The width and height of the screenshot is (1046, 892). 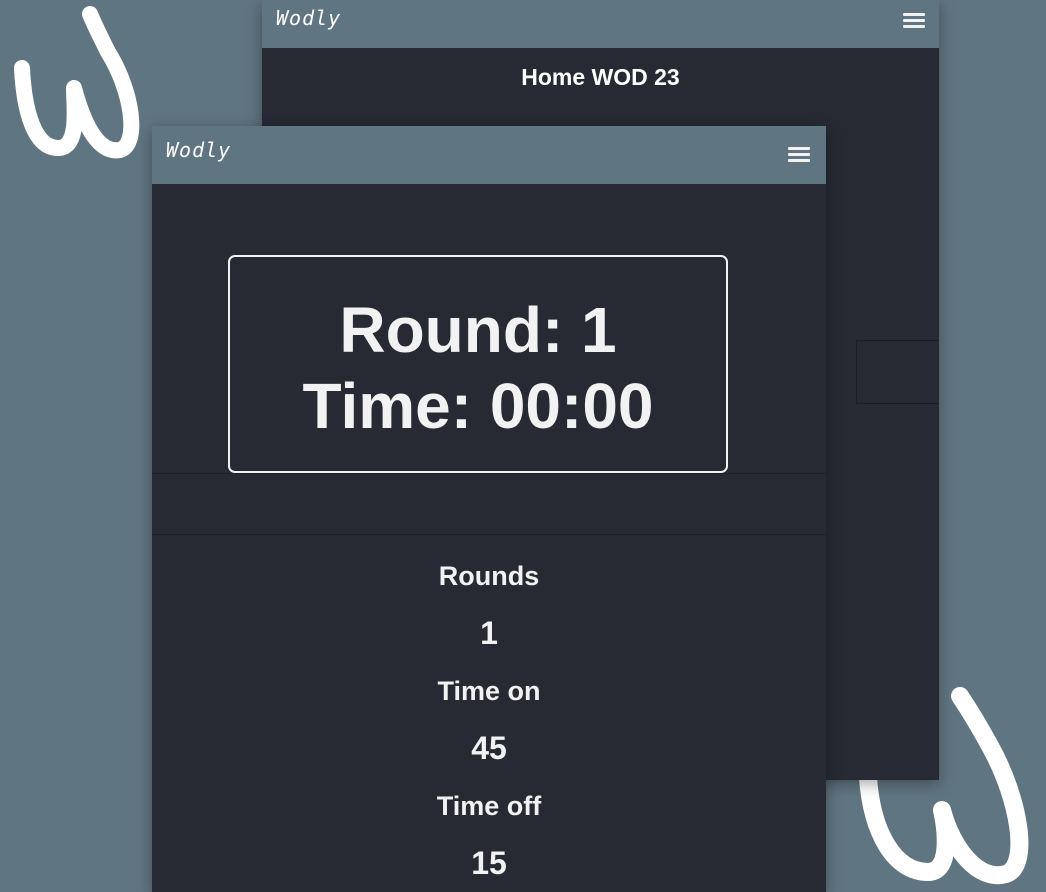 I want to click on elapsed-time: Time: 00:00, so click(x=478, y=406).